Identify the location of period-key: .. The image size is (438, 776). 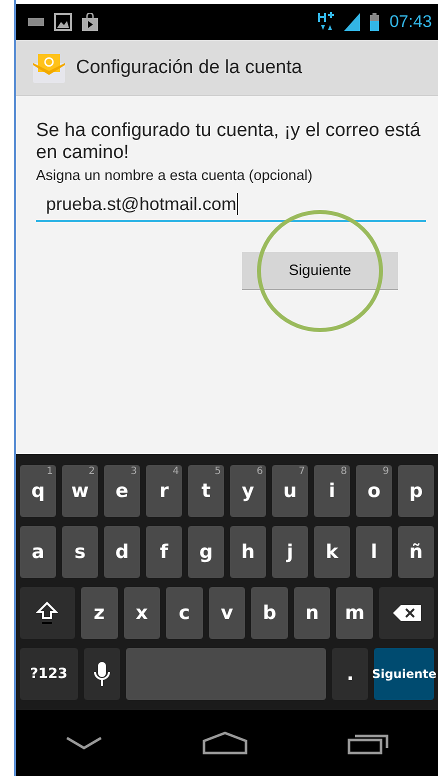
(350, 674).